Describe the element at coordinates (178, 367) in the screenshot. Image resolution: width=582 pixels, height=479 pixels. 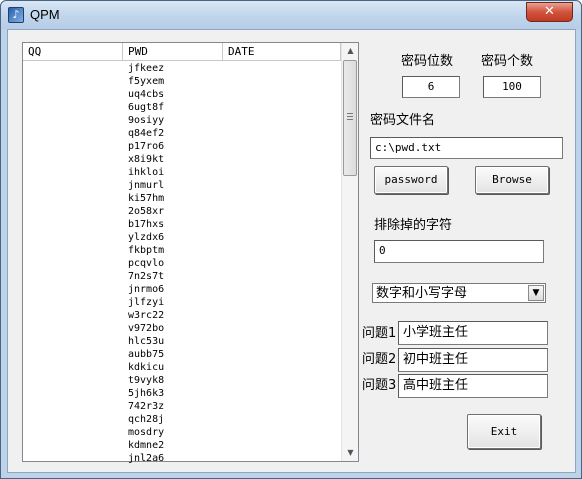
I see `list-item: kdkicu` at that location.